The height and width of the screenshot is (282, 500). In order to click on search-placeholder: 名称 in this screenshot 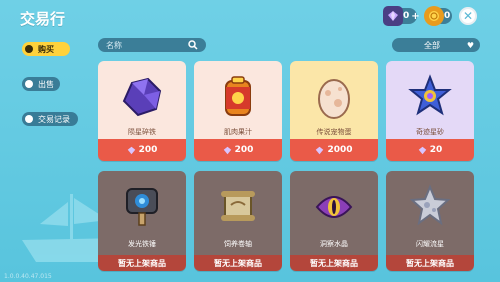, I will do `click(114, 45)`.